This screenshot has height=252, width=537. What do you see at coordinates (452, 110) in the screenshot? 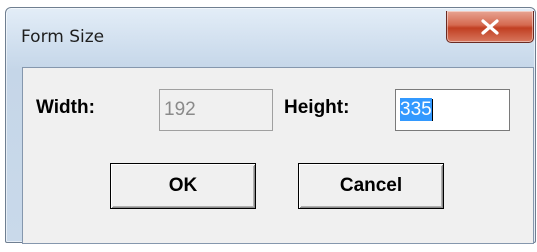
I see `height-field: 335` at bounding box center [452, 110].